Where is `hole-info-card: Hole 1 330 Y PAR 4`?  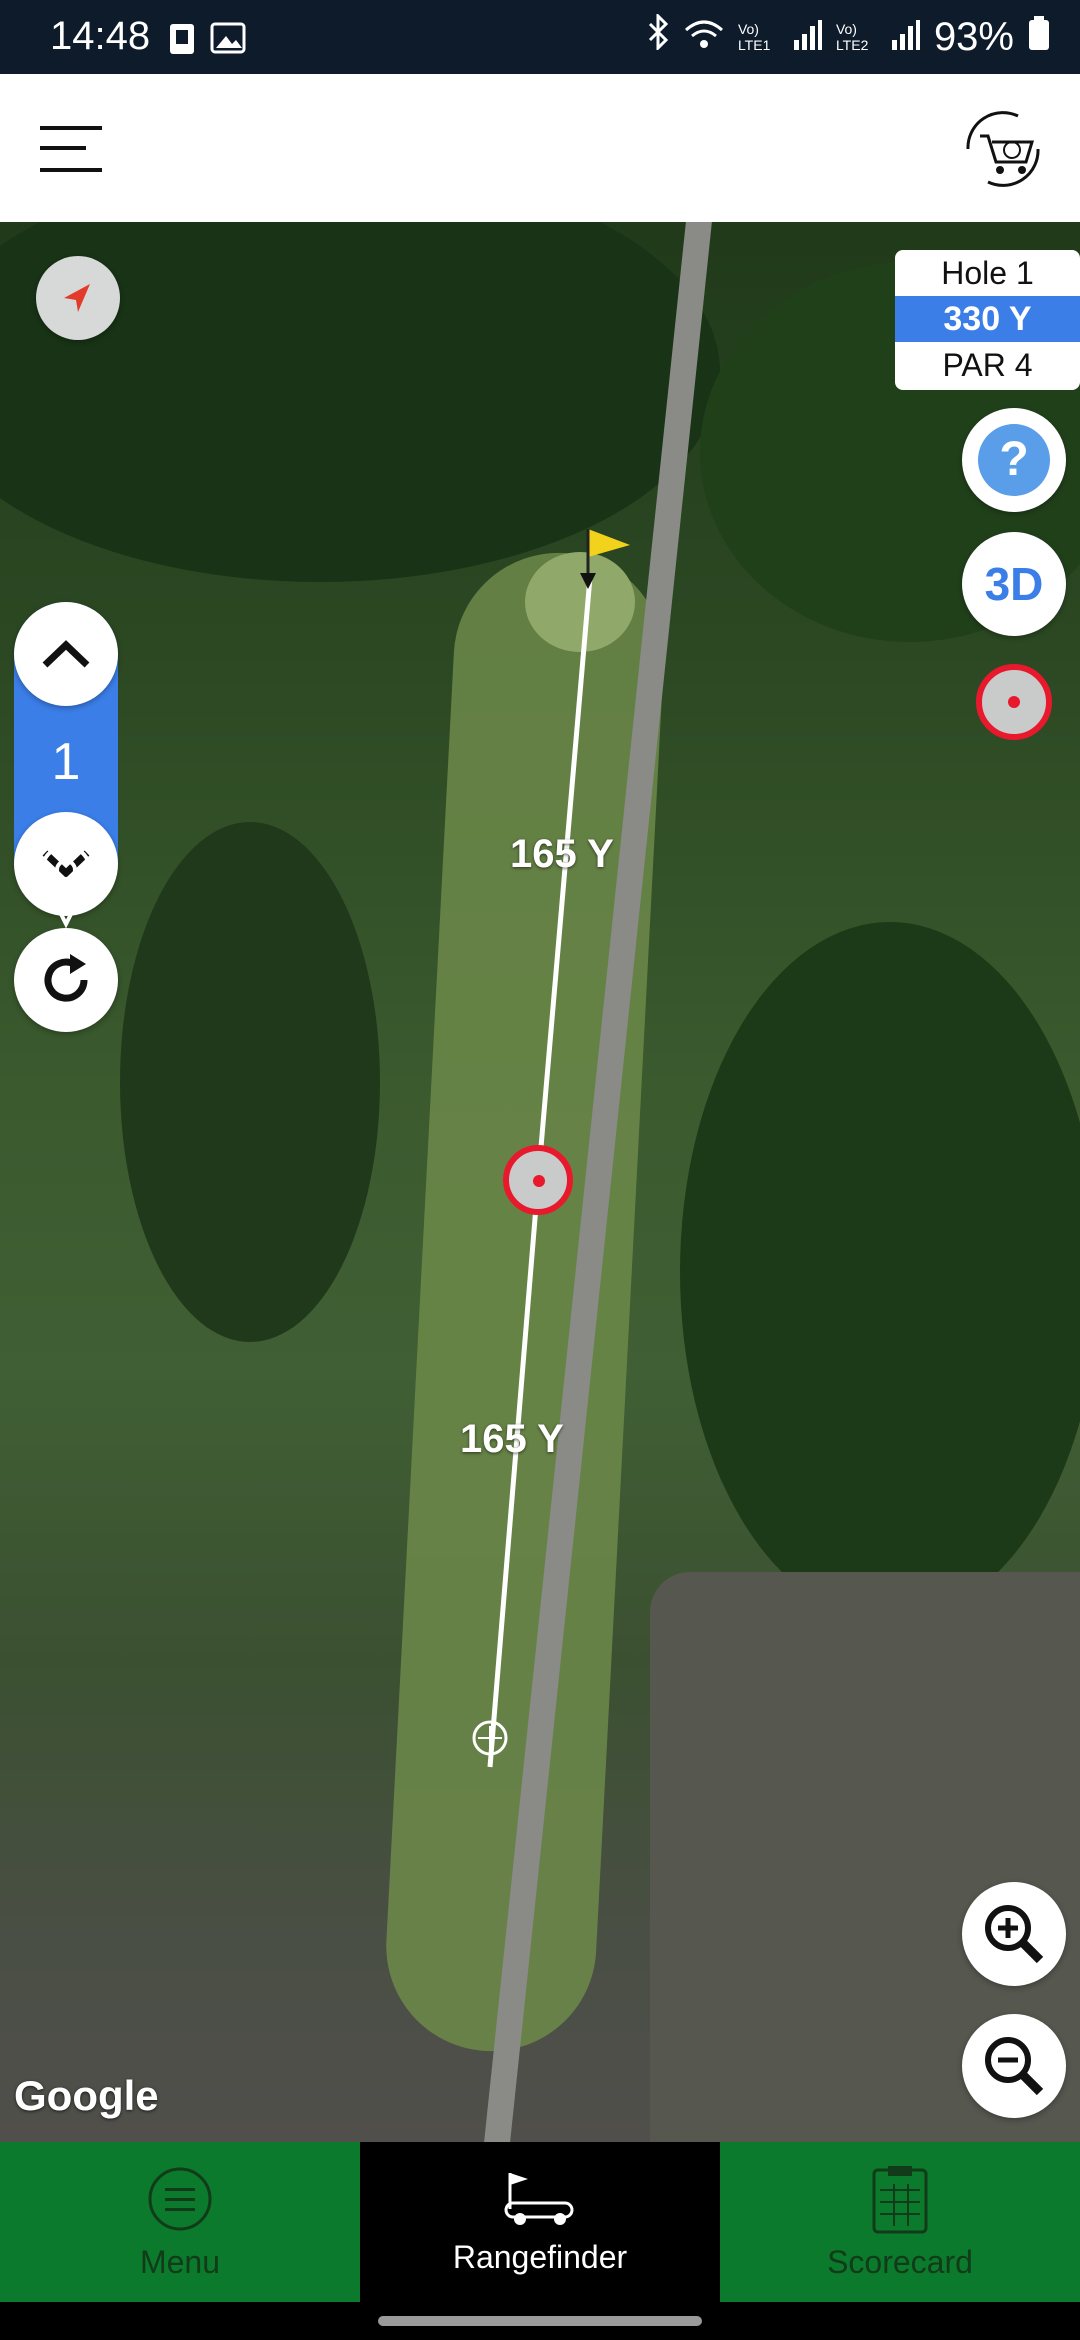
hole-info-card: Hole 1 330 Y PAR 4 is located at coordinates (987, 320).